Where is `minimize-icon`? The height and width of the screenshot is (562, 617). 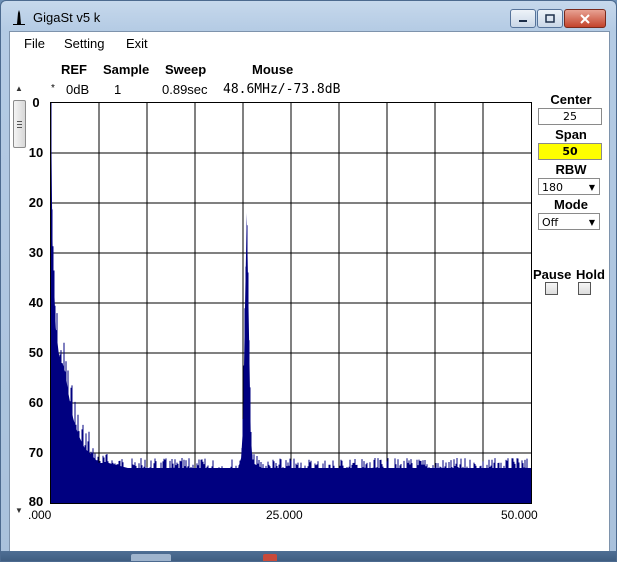 minimize-icon is located at coordinates (523, 20).